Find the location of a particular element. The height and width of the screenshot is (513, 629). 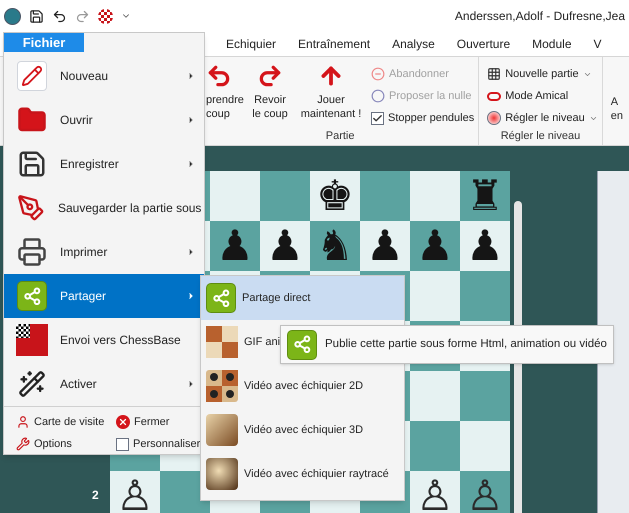

dropdown-button: Nouvelle partie is located at coordinates (542, 74).